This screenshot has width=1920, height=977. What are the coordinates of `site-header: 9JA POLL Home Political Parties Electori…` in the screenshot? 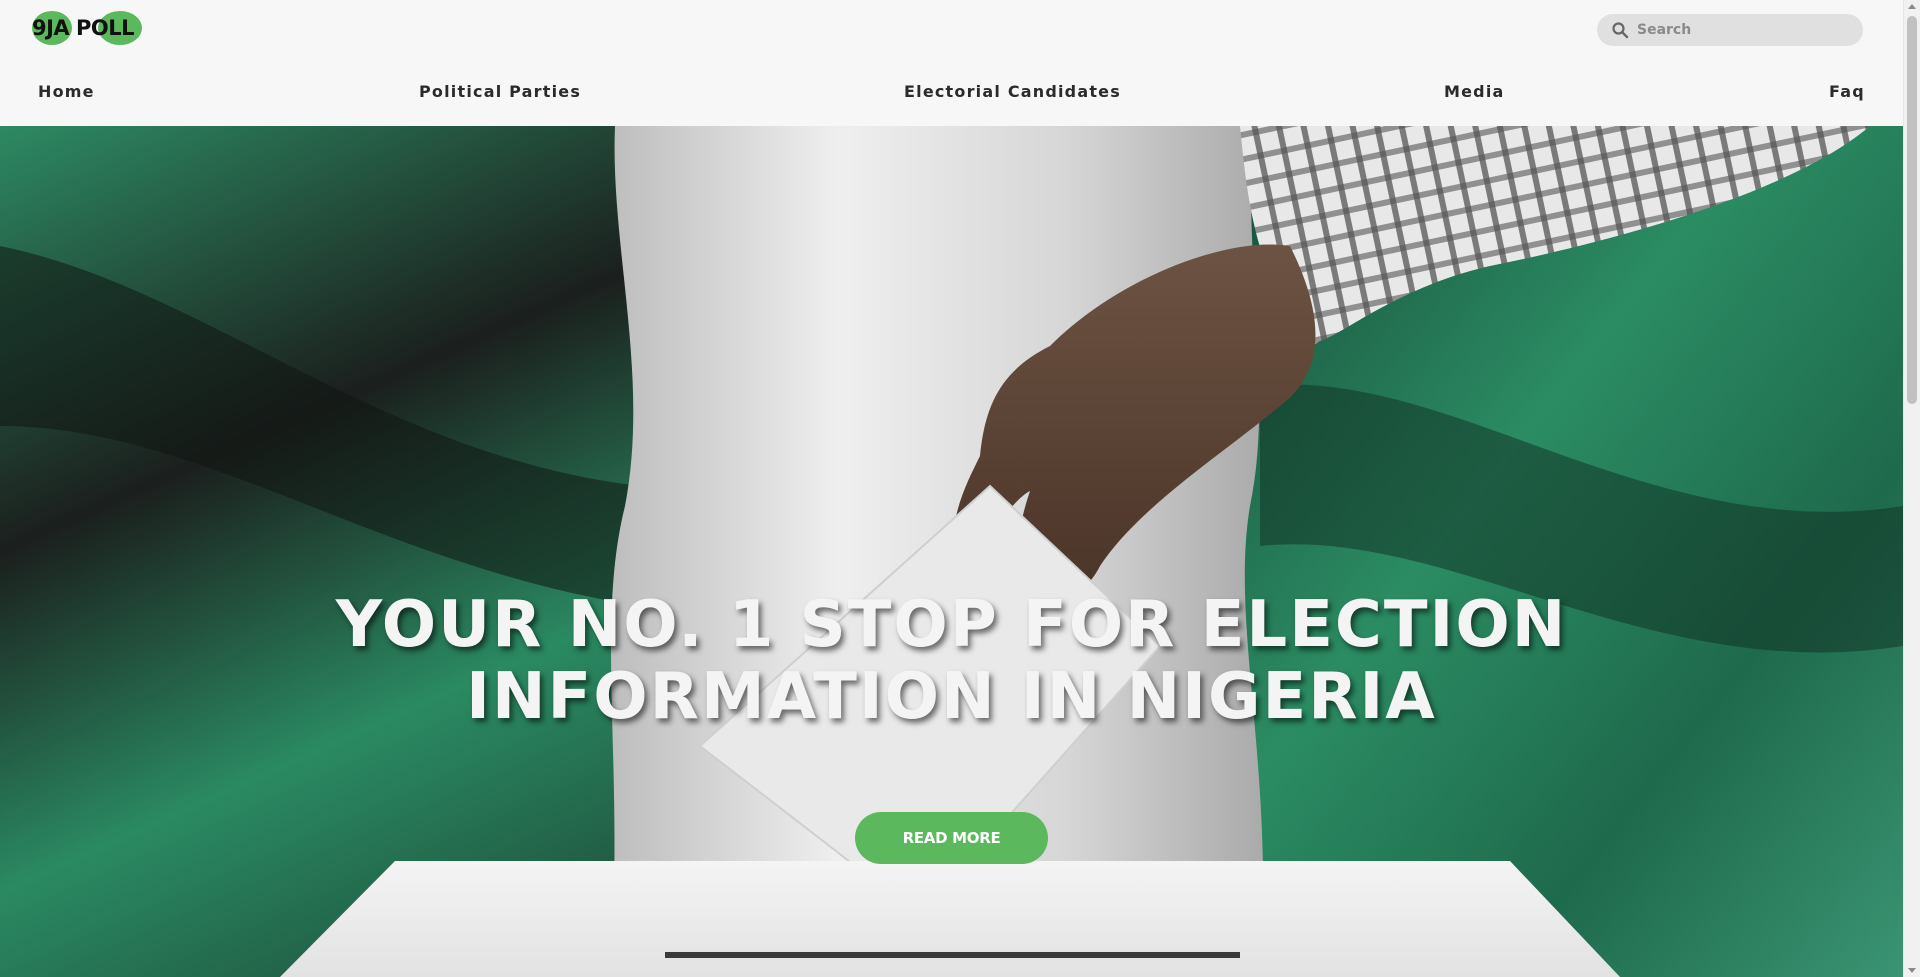 It's located at (951, 63).